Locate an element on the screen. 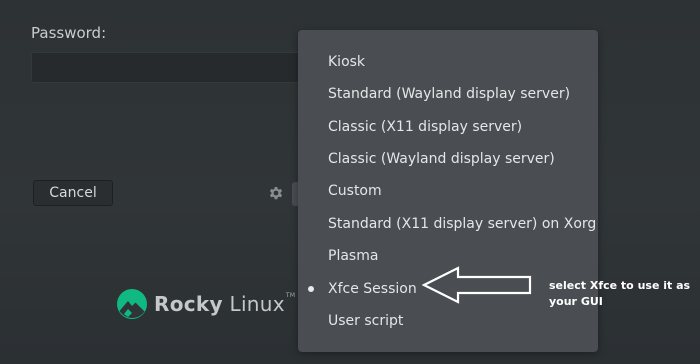  password-field is located at coordinates (181, 67).